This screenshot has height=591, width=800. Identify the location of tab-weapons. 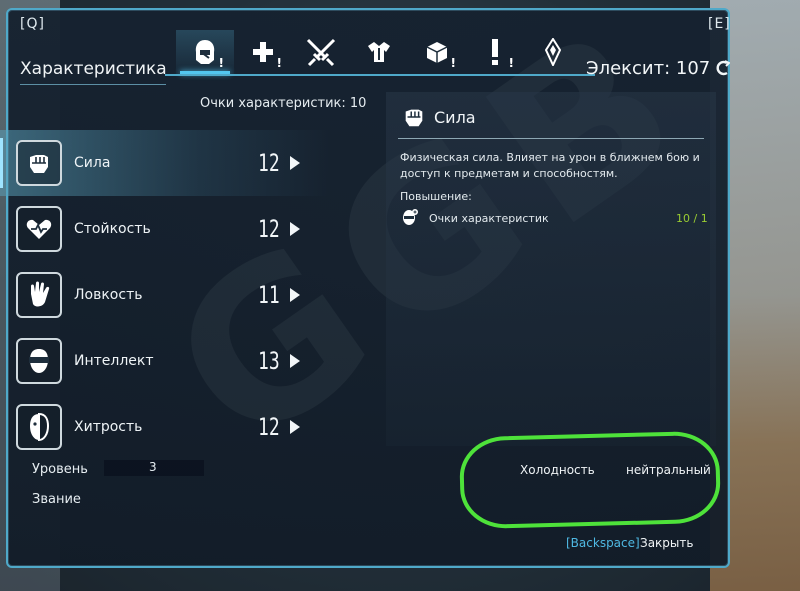
(321, 52).